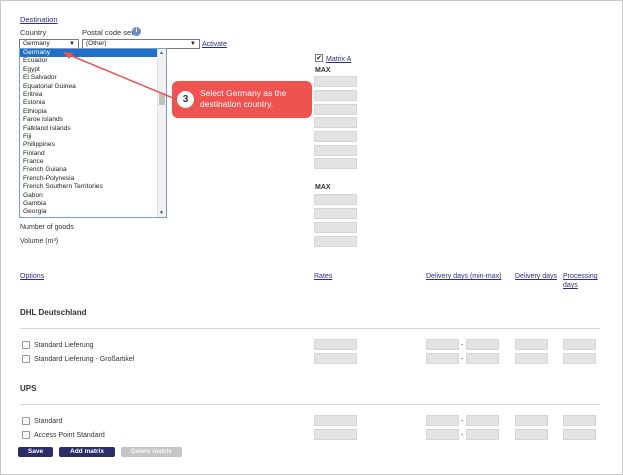 The image size is (623, 475). What do you see at coordinates (161, 213) in the screenshot?
I see `scroll-down-icon: ▼` at bounding box center [161, 213].